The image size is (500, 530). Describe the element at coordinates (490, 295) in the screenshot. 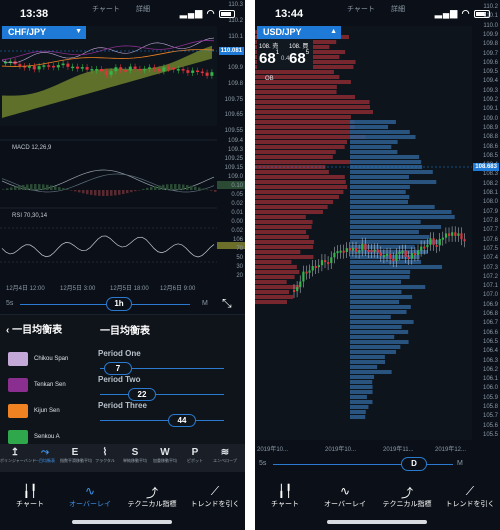

I see `price-axis-label: 107.0` at that location.